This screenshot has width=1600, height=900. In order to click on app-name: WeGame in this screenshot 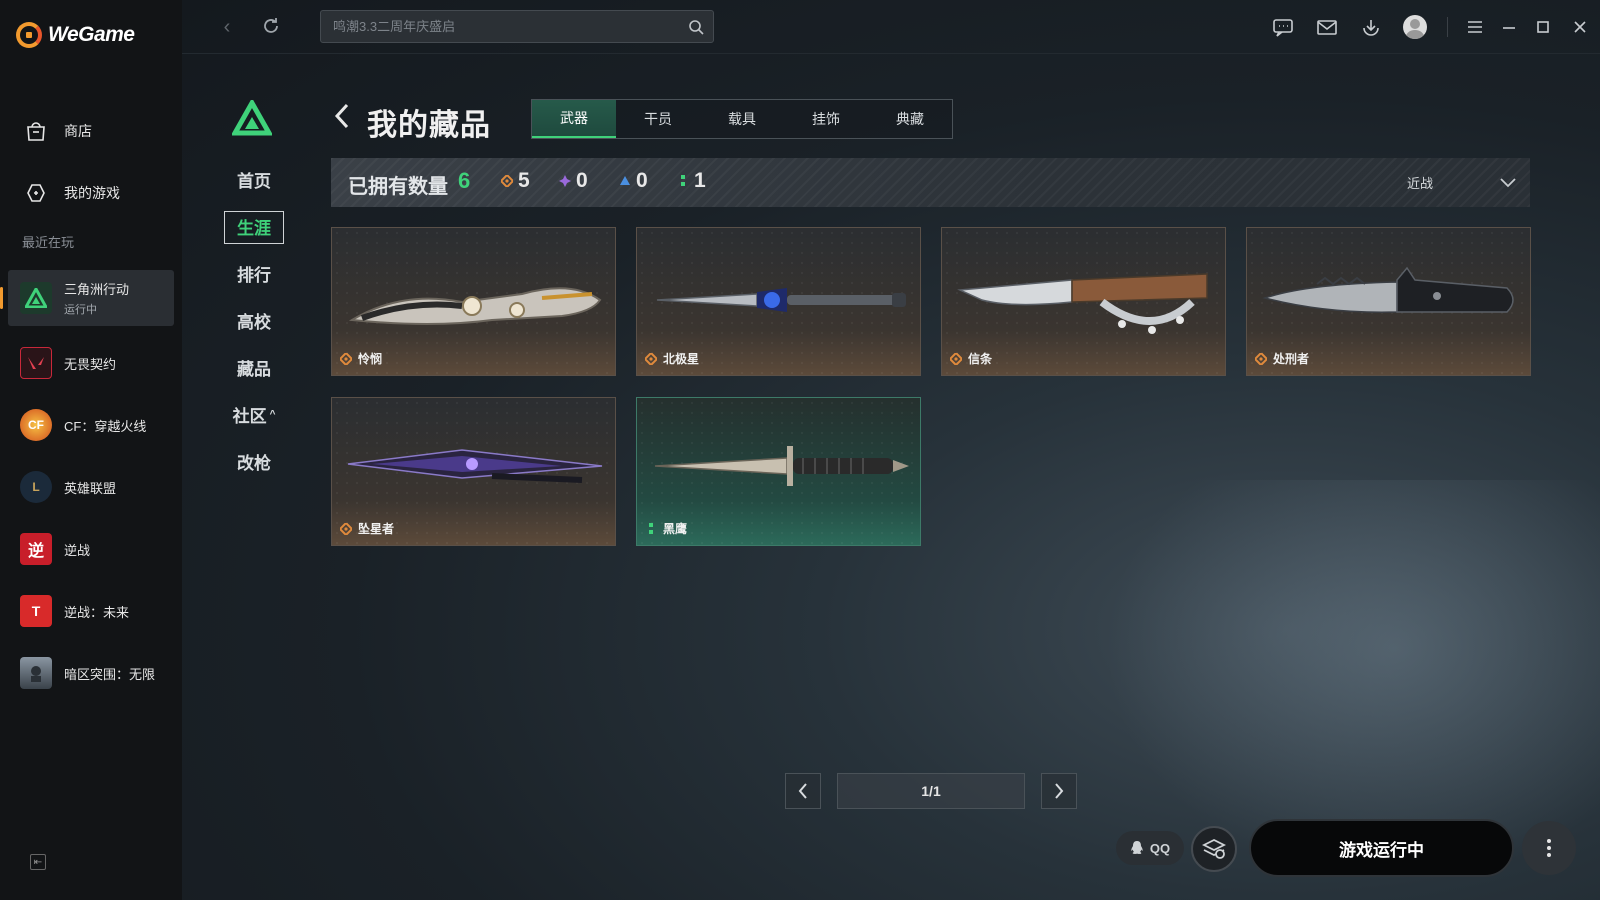, I will do `click(91, 34)`.